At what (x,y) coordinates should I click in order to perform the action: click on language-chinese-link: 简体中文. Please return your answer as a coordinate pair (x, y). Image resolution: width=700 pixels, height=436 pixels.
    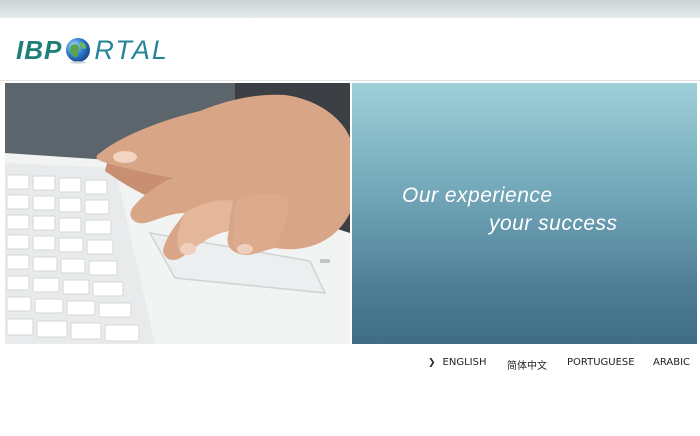
    Looking at the image, I should click on (527, 364).